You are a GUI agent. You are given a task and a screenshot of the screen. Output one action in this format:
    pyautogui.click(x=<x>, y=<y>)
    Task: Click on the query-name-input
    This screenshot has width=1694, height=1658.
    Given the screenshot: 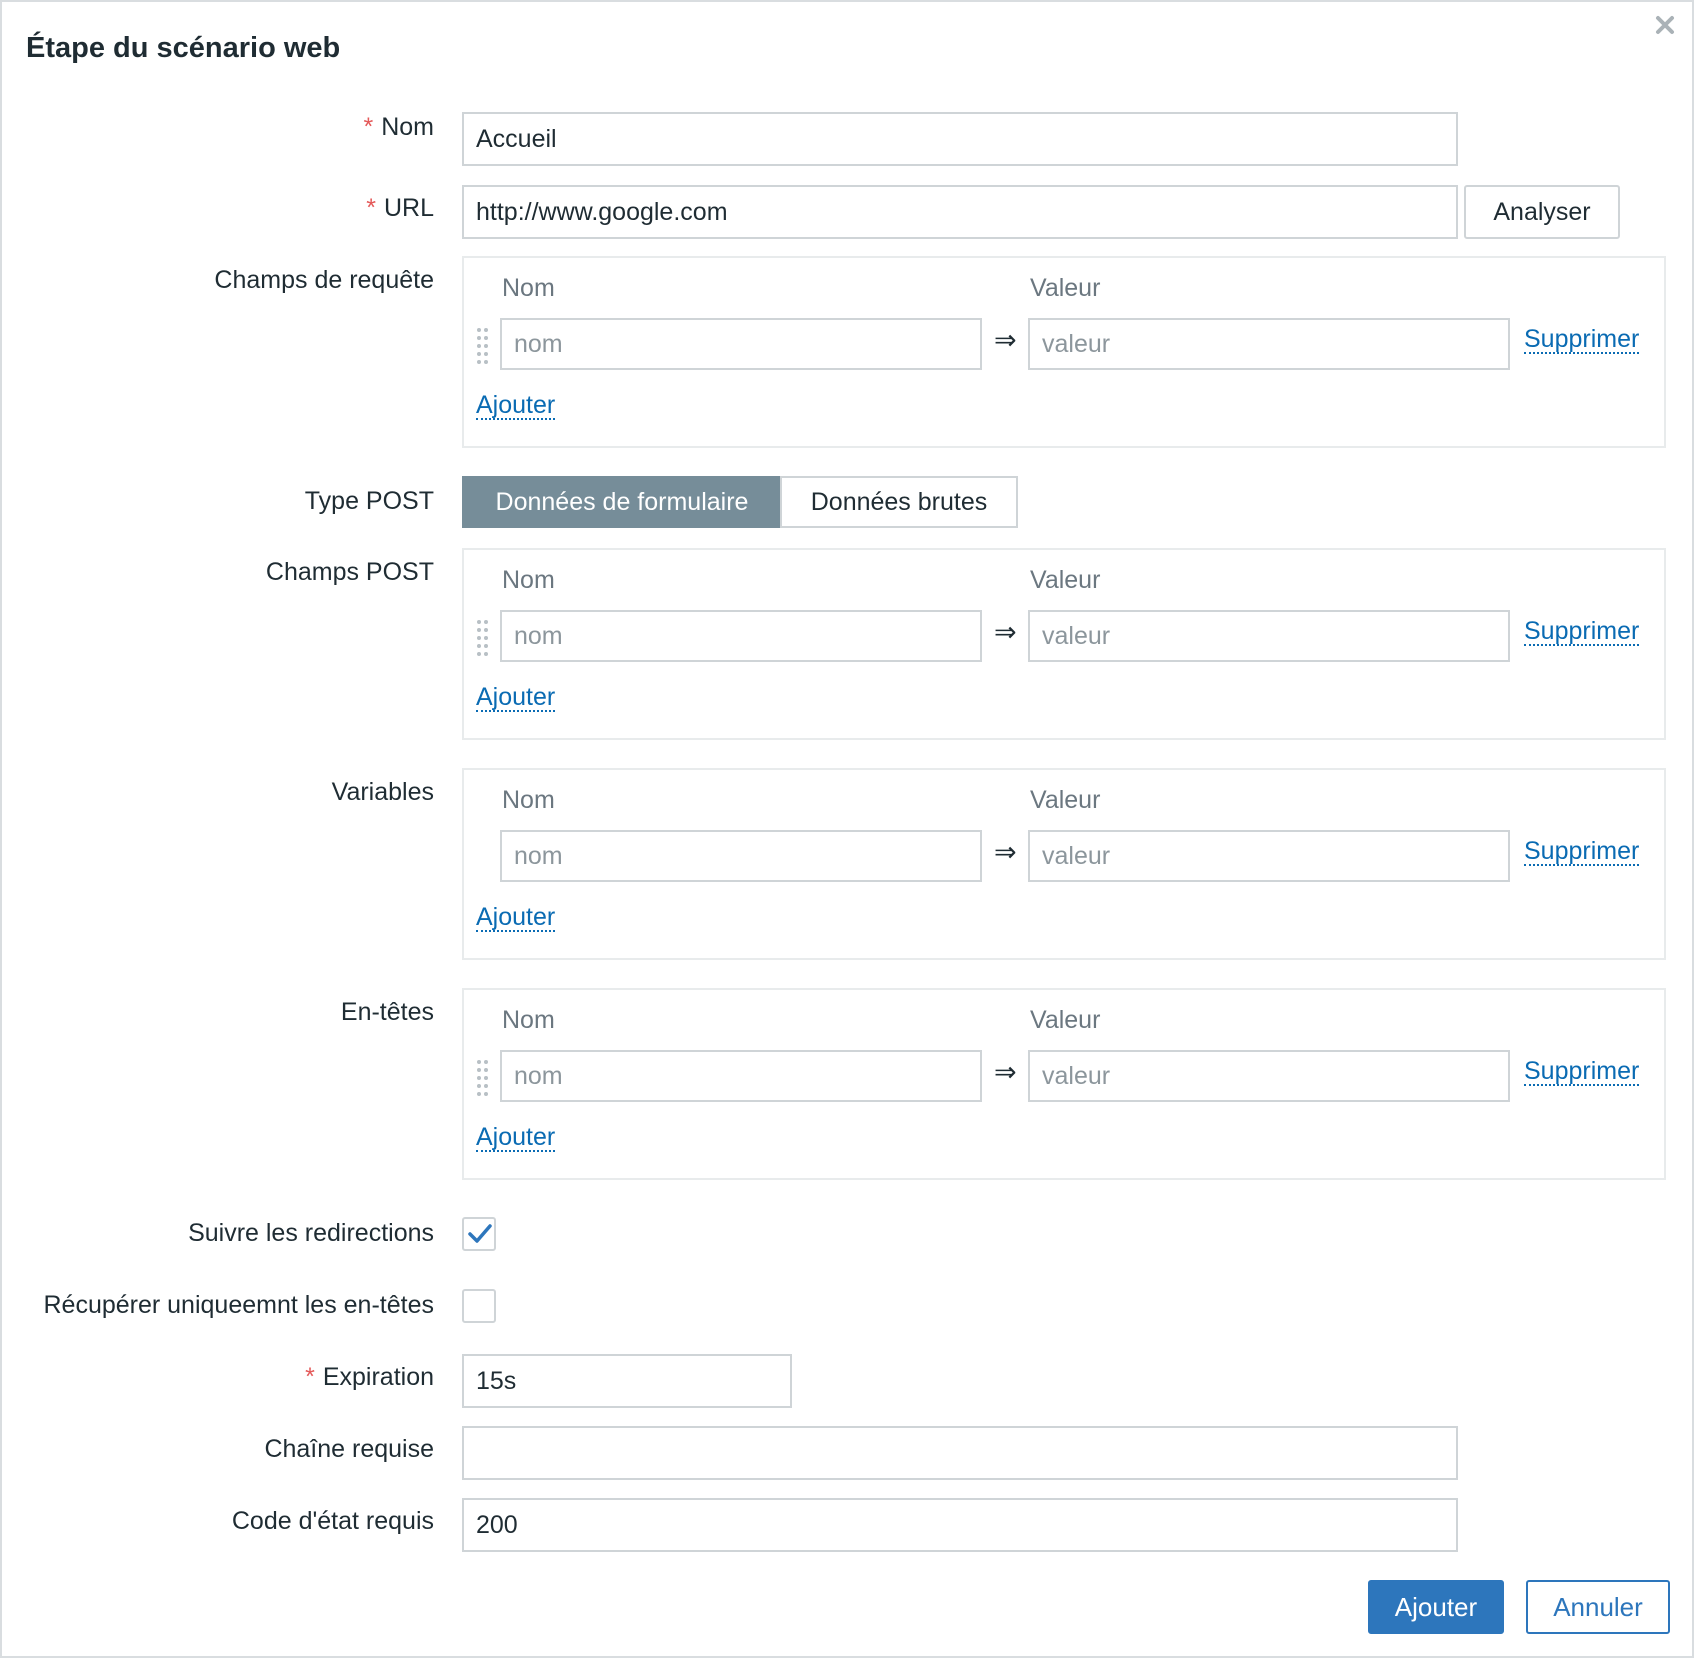 What is the action you would take?
    pyautogui.click(x=741, y=344)
    